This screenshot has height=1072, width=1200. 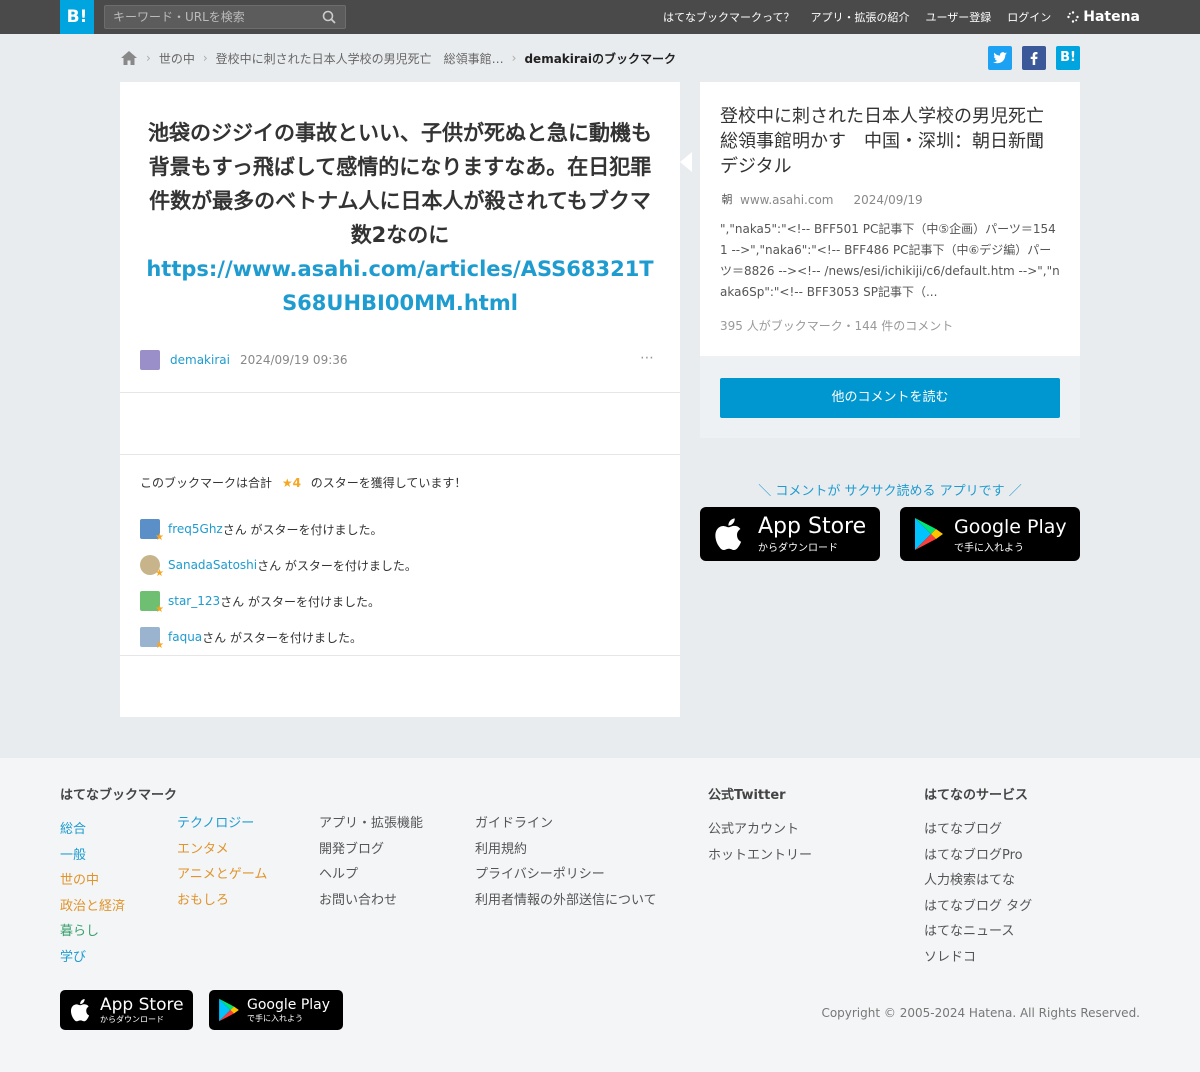 What do you see at coordinates (132, 1019) in the screenshot?
I see `footer-app-store-subtitle: からダウンロード` at bounding box center [132, 1019].